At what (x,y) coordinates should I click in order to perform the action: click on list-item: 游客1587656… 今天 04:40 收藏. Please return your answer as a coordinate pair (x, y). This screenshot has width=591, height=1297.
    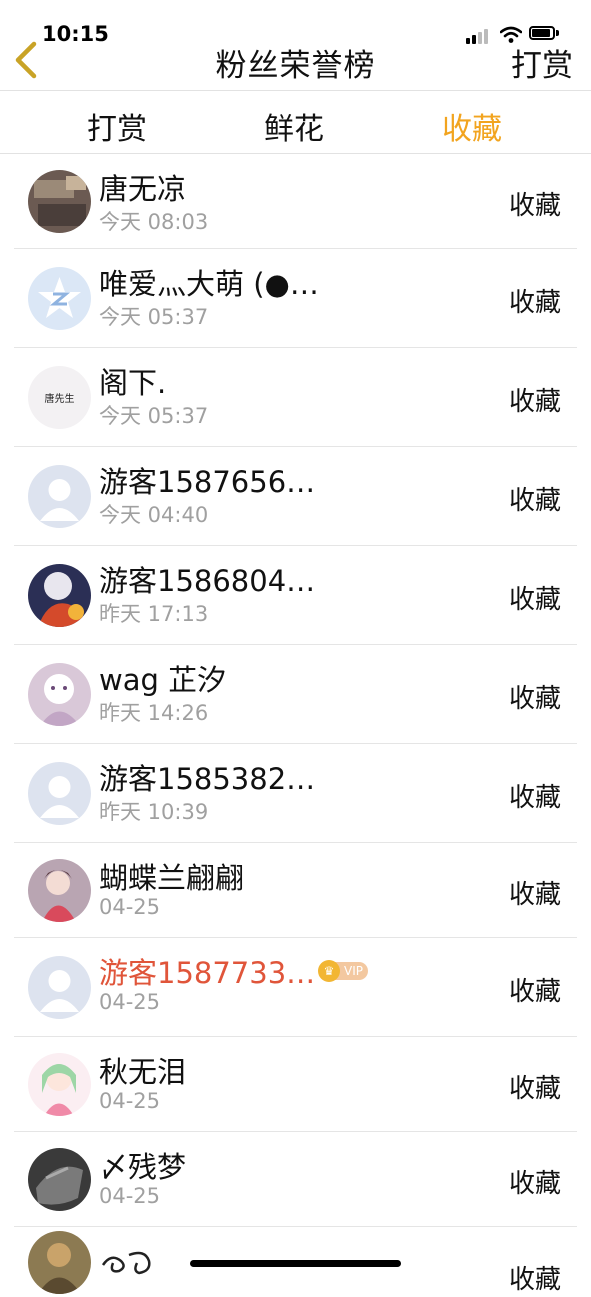
    Looking at the image, I should click on (295, 496).